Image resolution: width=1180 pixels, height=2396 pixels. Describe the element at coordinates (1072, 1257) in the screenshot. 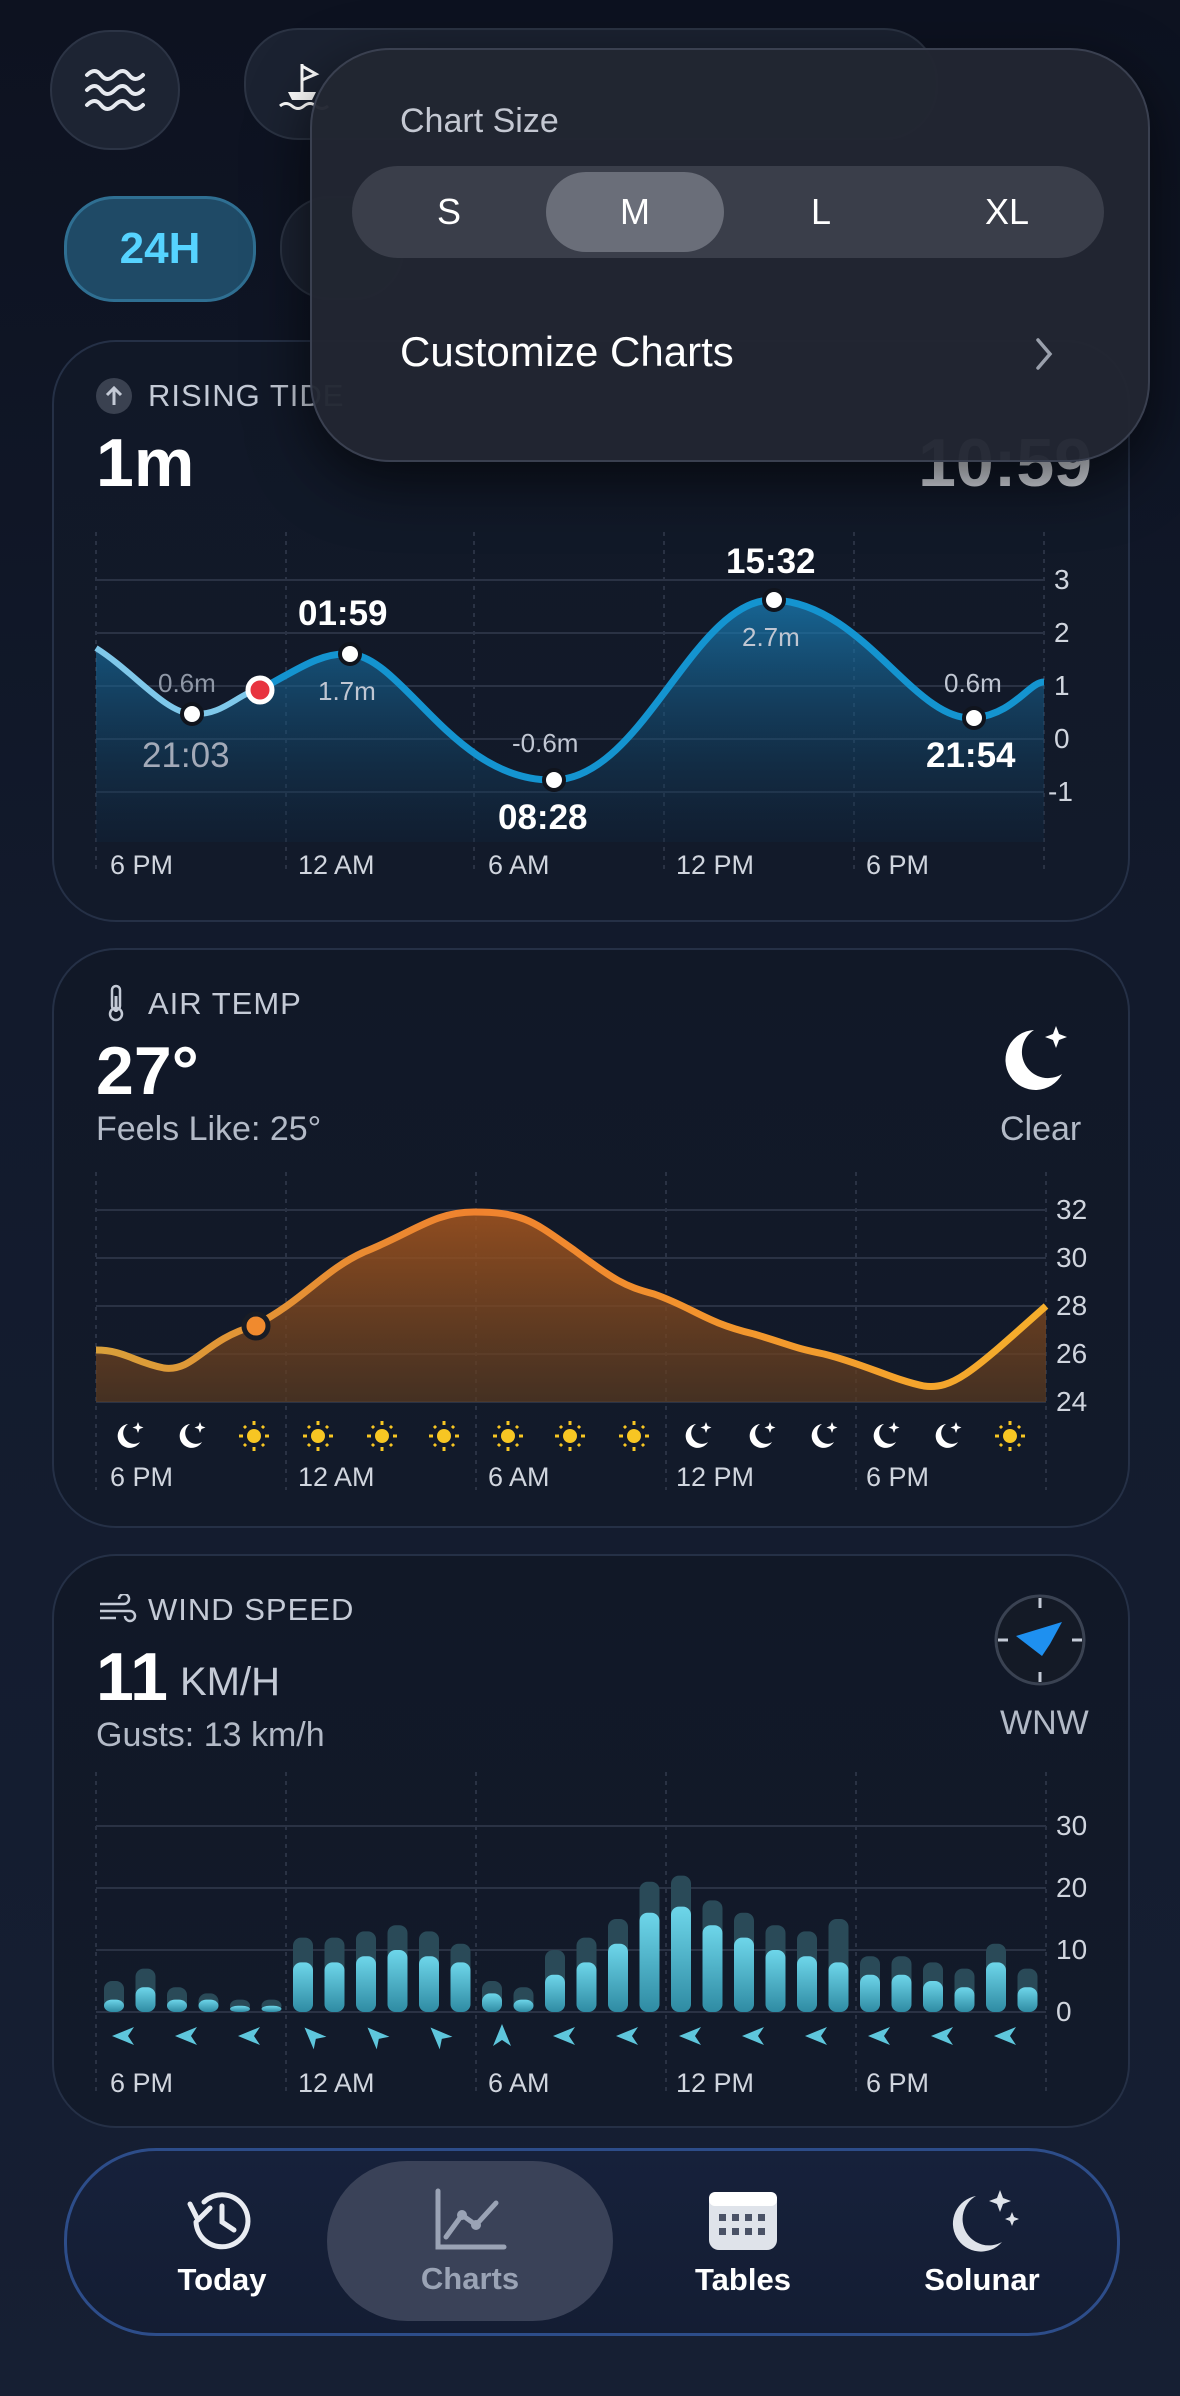

I see `temp-y-tick: 30` at that location.